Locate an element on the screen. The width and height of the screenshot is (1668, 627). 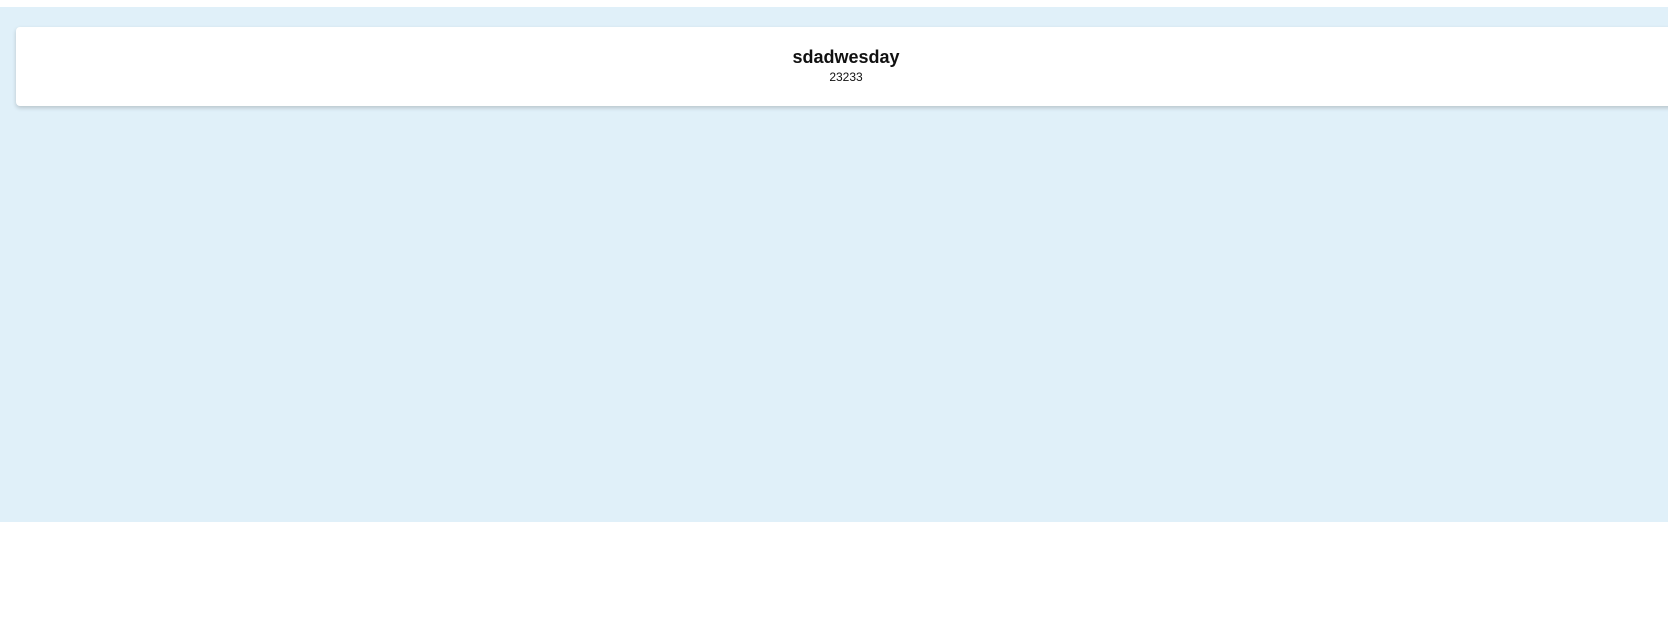
header-card: sdadwesday 23233 is located at coordinates (842, 66).